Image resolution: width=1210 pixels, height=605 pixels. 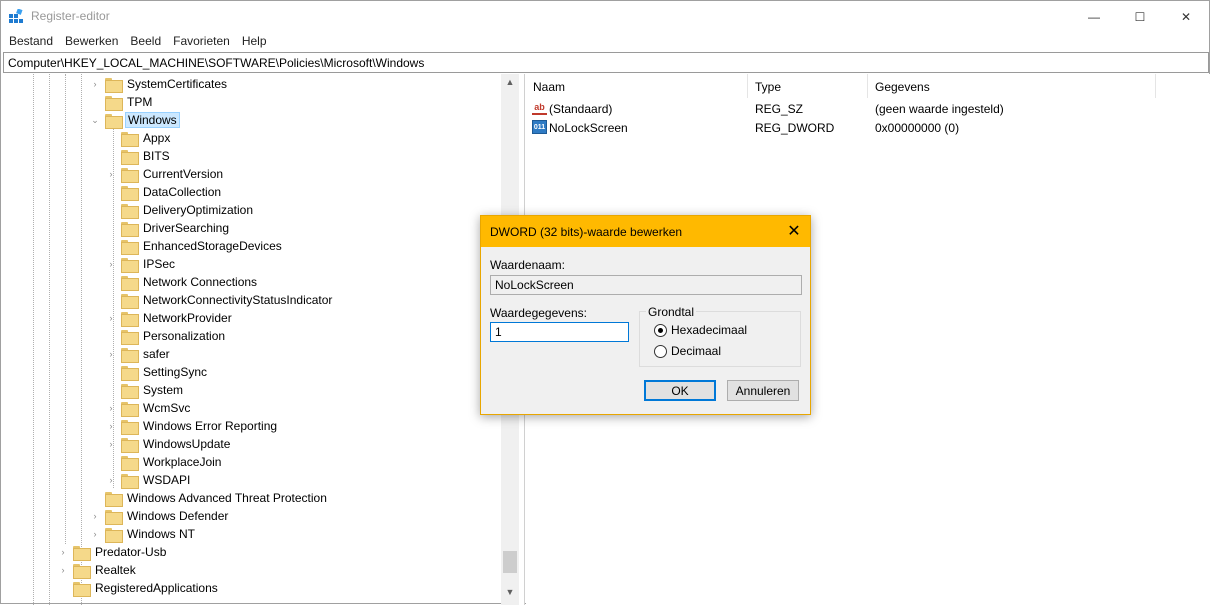 What do you see at coordinates (645, 231) in the screenshot?
I see `dialog-title-bar: DWORD (32 bits)-waarde bewerken ✕` at bounding box center [645, 231].